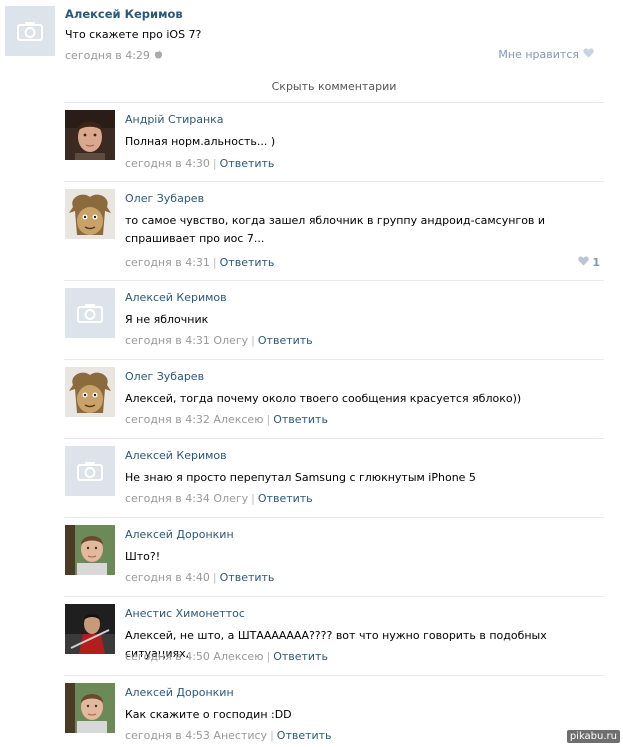  What do you see at coordinates (334, 86) in the screenshot?
I see `hide-comments-link: Скрыть комментарии` at bounding box center [334, 86].